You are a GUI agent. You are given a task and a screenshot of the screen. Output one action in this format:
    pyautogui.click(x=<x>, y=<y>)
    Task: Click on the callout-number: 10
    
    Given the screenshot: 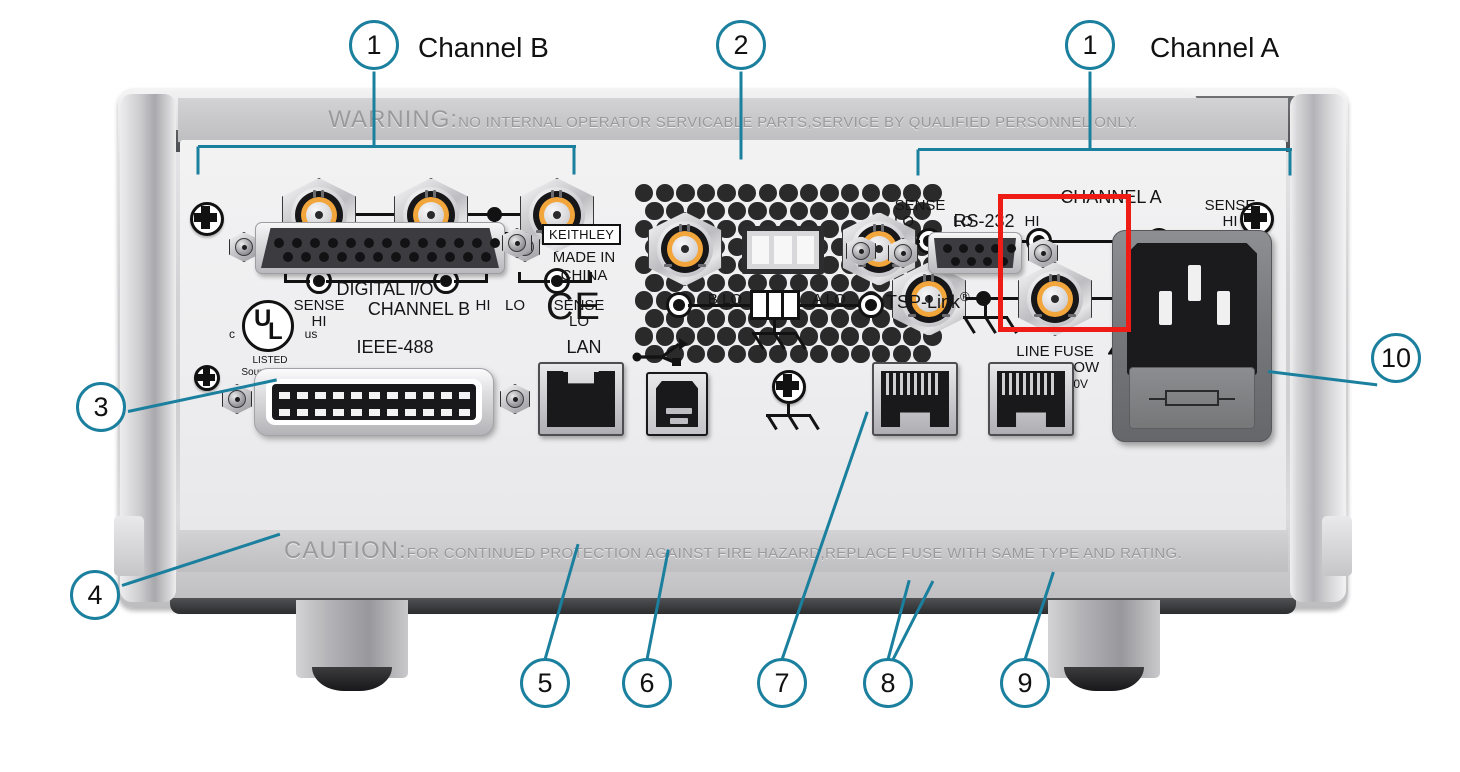 What is the action you would take?
    pyautogui.click(x=1396, y=357)
    